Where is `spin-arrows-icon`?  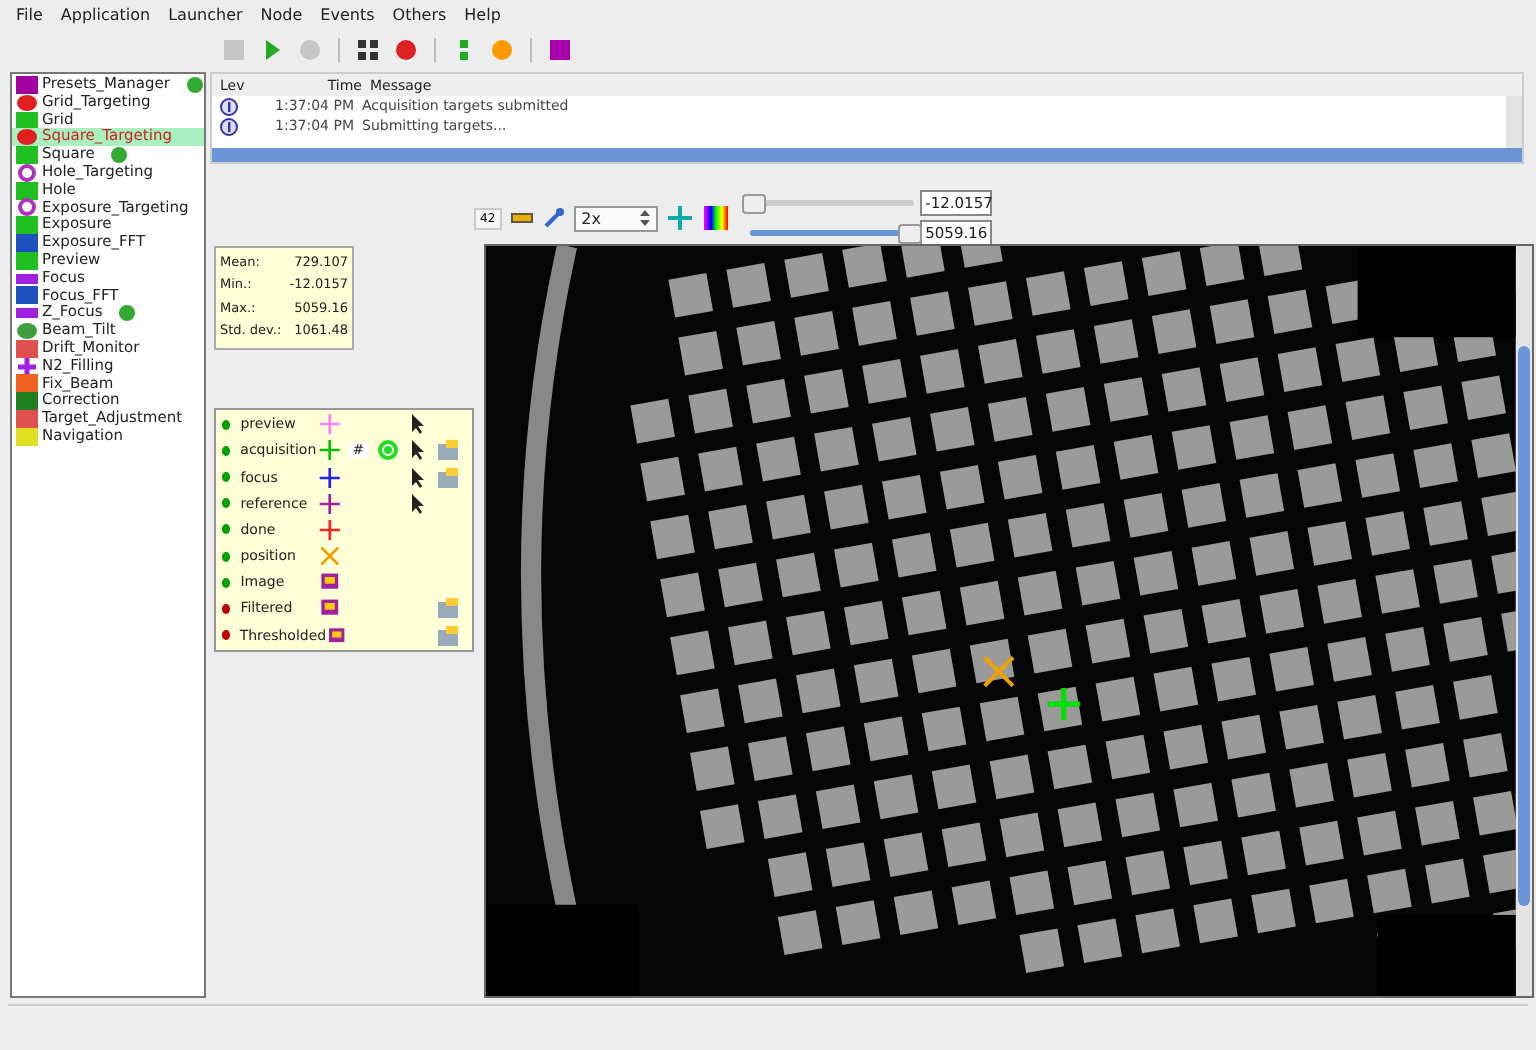 spin-arrows-icon is located at coordinates (644, 217).